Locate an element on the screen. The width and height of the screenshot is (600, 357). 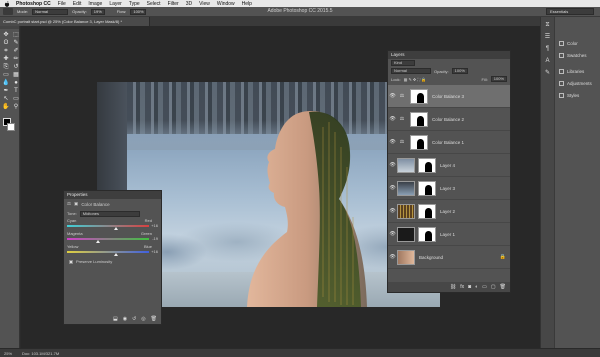
new-layer-icon: ▢ is located at coordinates (493, 287).